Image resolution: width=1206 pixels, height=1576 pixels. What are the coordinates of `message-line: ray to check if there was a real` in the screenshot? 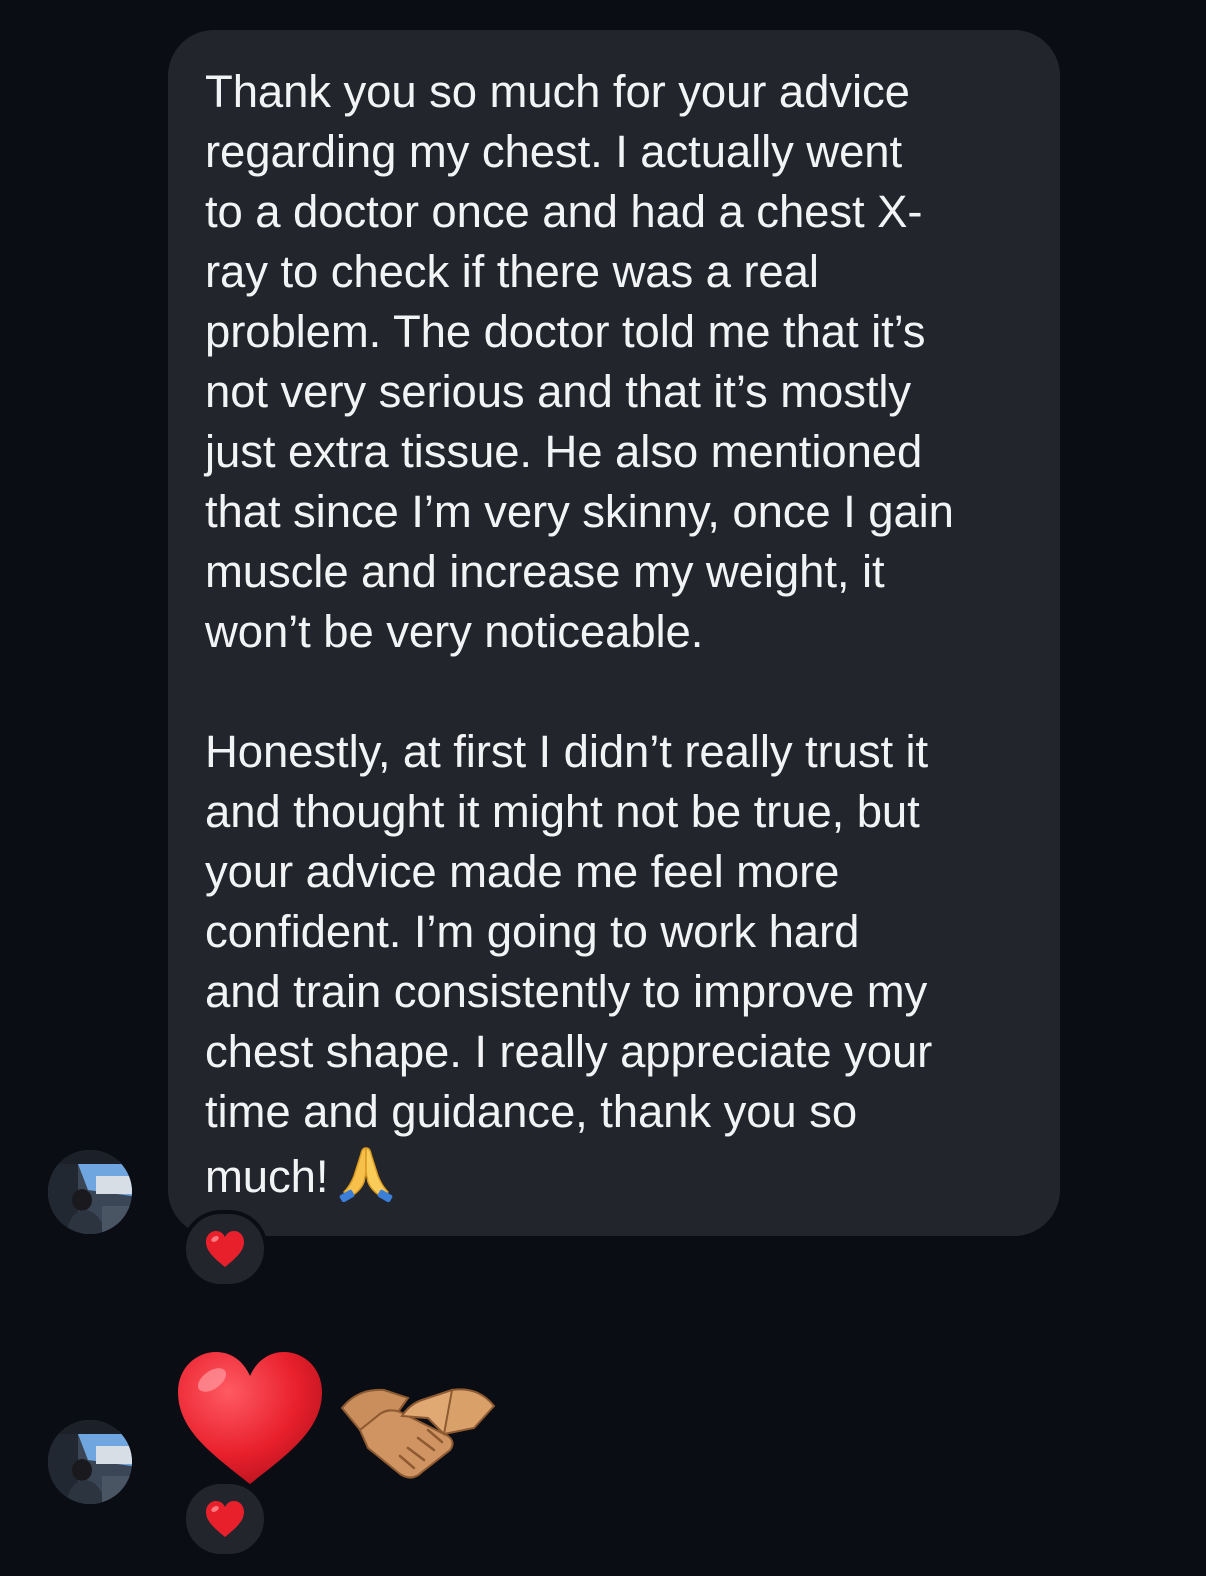 It's located at (512, 271).